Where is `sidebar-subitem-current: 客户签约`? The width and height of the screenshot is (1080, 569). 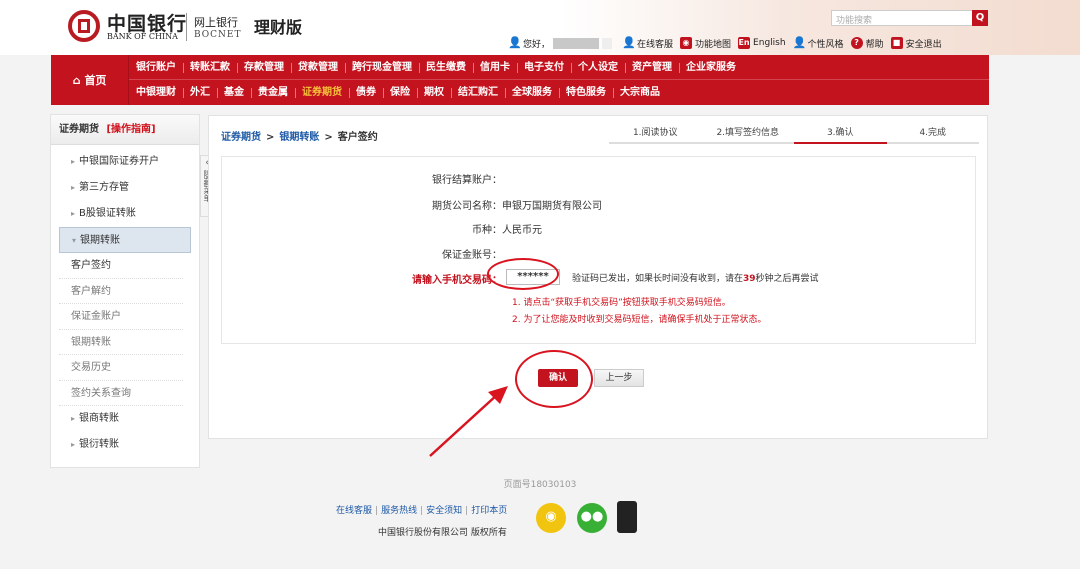
sidebar-subitem-current: 客户签约 is located at coordinates (121, 266).